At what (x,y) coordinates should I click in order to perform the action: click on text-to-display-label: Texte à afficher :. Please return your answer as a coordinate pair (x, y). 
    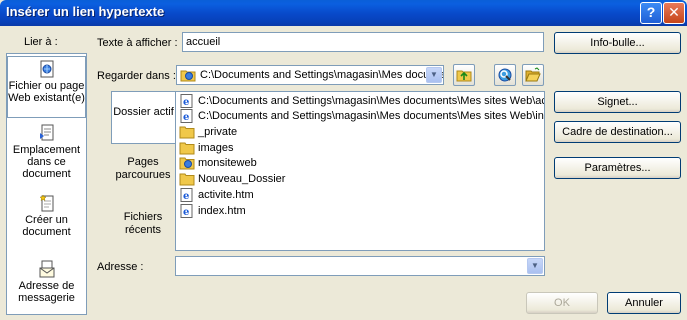
    Looking at the image, I should click on (137, 43).